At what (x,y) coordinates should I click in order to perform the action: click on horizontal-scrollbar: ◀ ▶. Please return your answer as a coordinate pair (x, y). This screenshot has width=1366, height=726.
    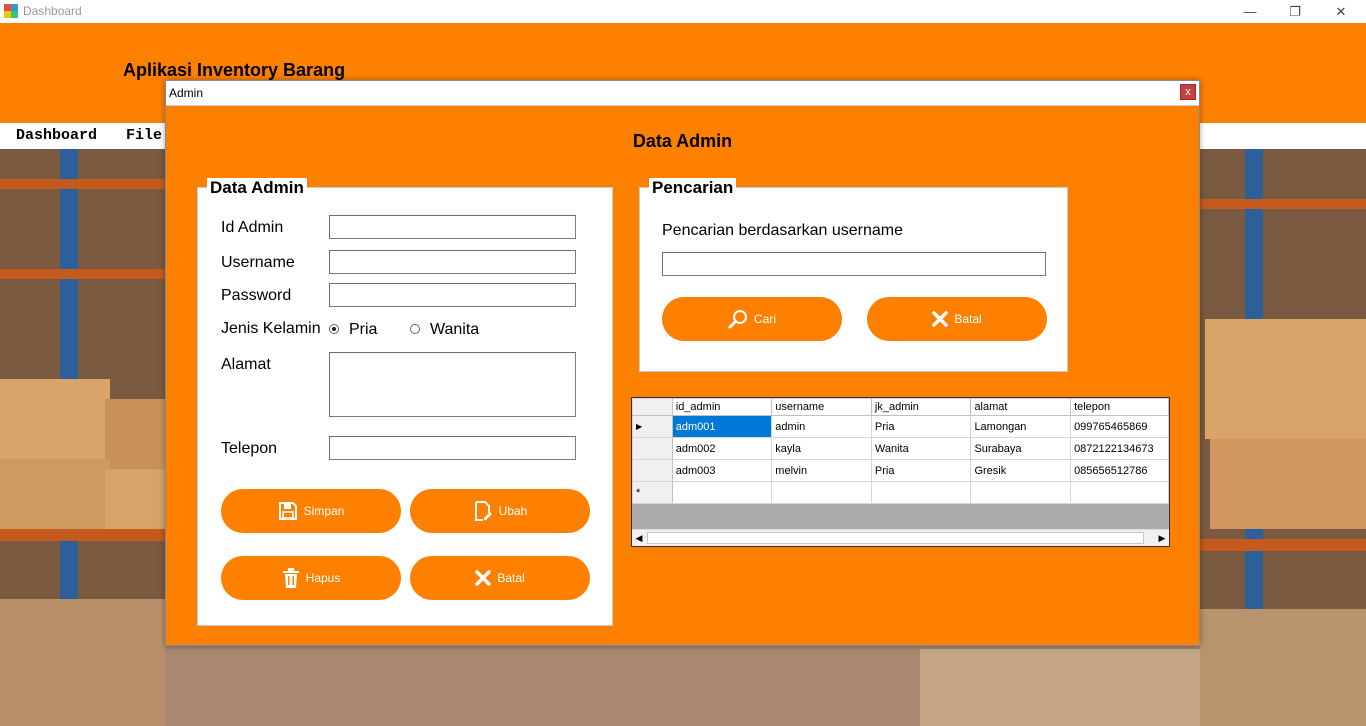
    Looking at the image, I should click on (900, 537).